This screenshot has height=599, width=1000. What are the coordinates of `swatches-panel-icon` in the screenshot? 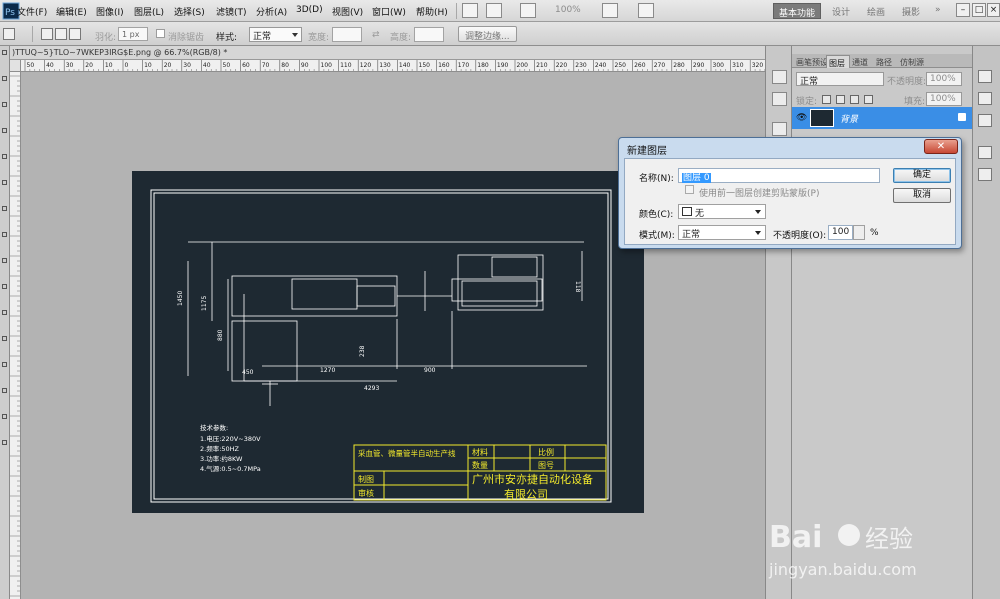 It's located at (985, 98).